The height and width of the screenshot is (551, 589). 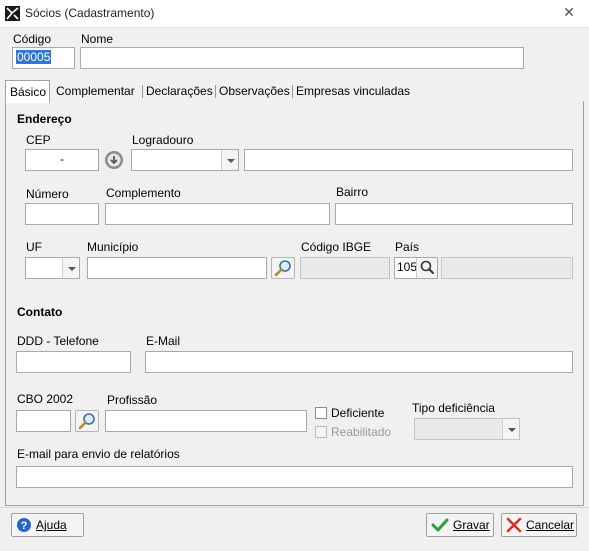 What do you see at coordinates (359, 362) in the screenshot?
I see `email-field` at bounding box center [359, 362].